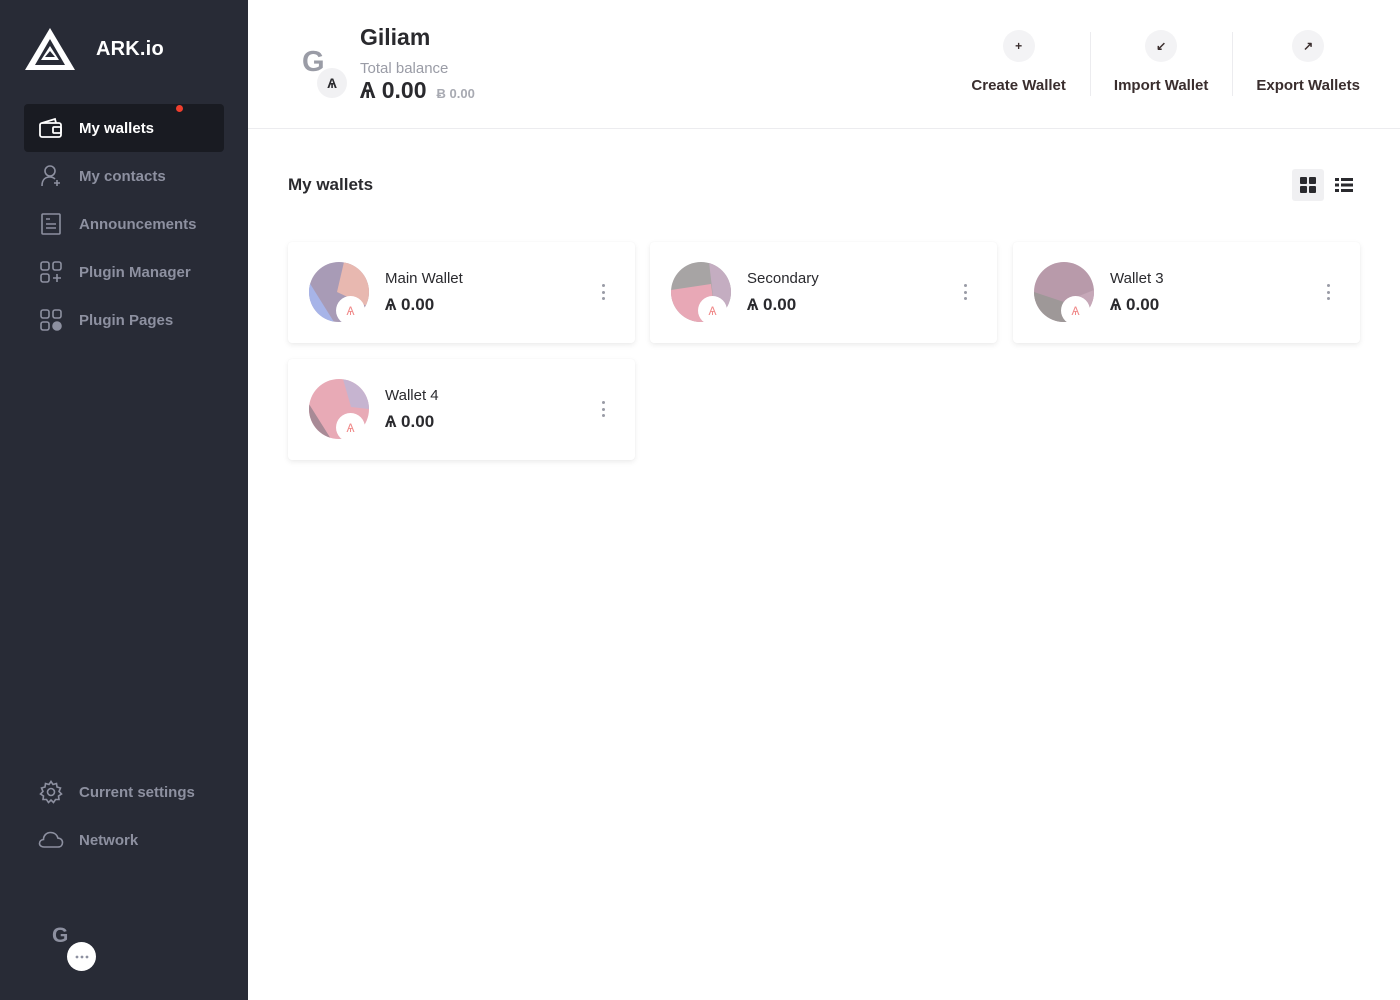  Describe the element at coordinates (117, 128) in the screenshot. I see `sidebar-item-label: My wallets` at that location.